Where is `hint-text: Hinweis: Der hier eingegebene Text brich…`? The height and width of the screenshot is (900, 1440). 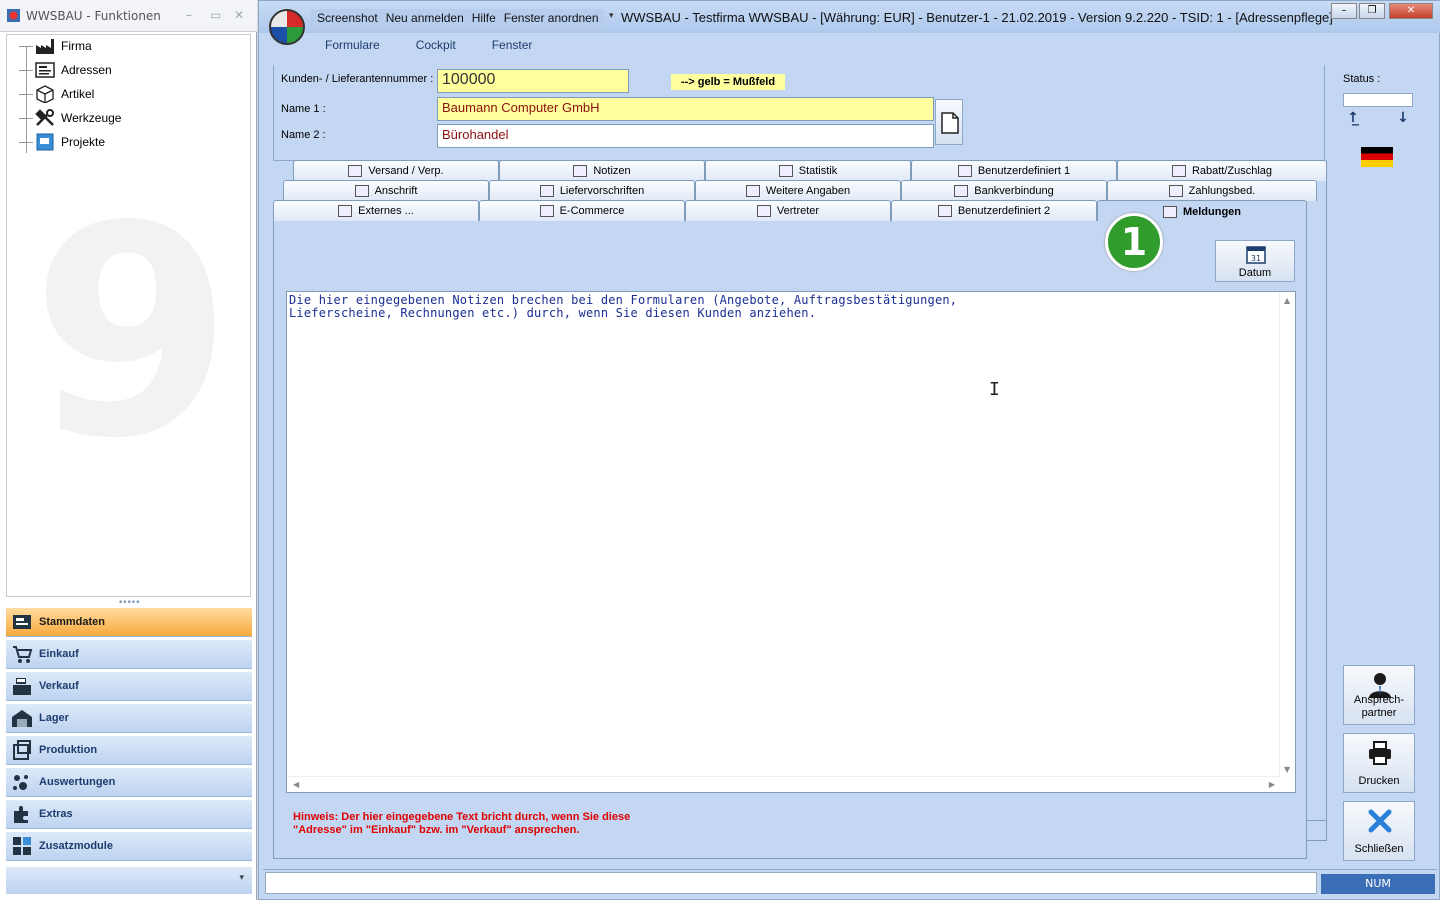
hint-text: Hinweis: Der hier eingegebene Text brich… is located at coordinates (462, 823).